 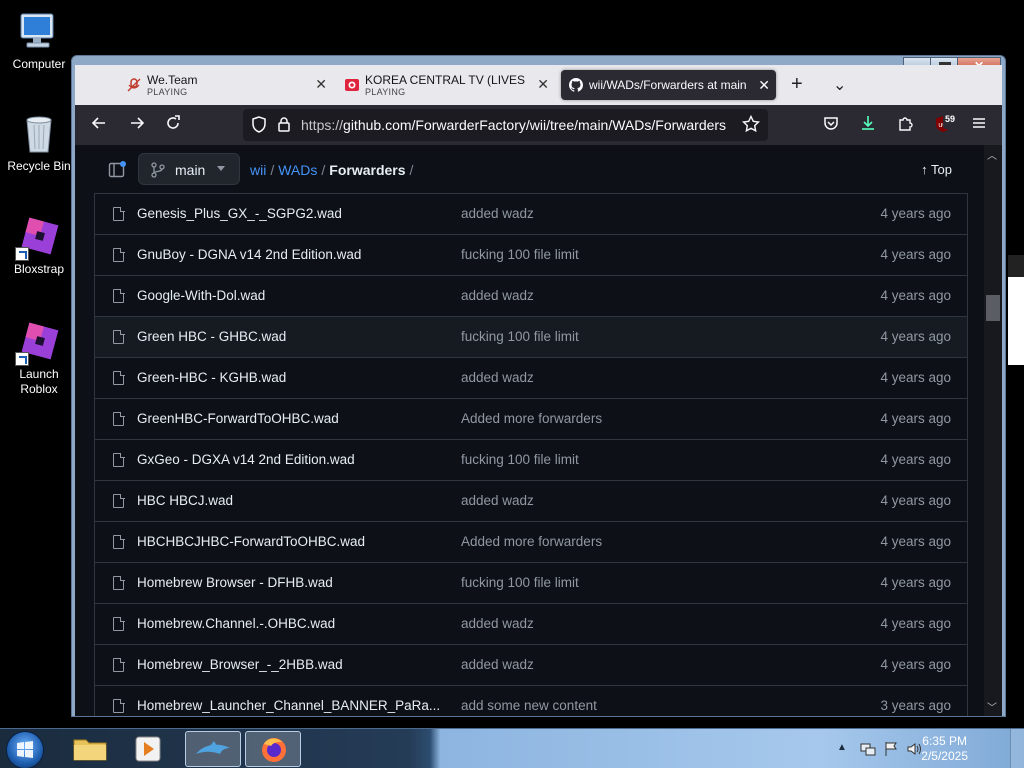 What do you see at coordinates (367, 170) in the screenshot?
I see `breadcrumb-current: Forwarders` at bounding box center [367, 170].